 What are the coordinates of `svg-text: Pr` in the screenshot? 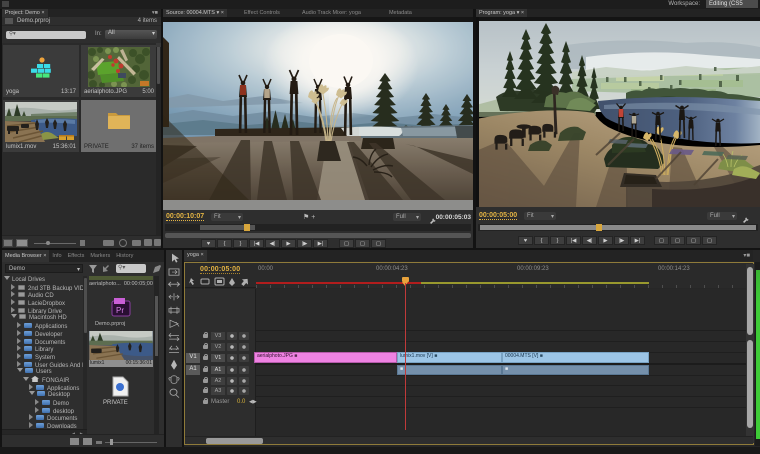 It's located at (120, 310).